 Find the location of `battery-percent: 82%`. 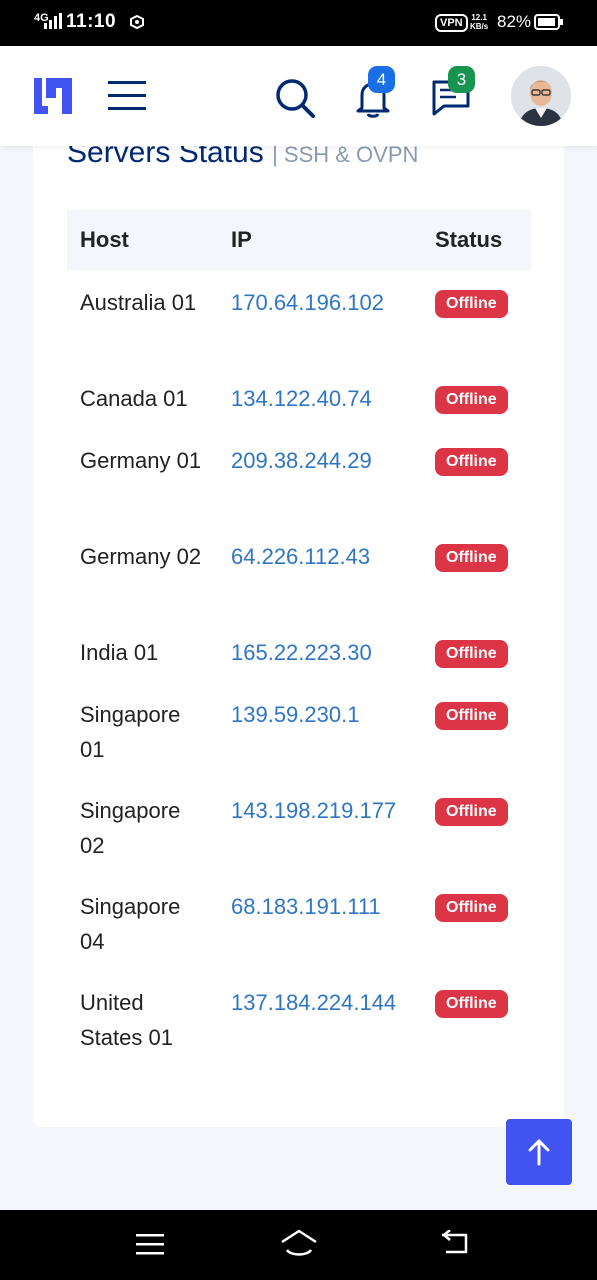

battery-percent: 82% is located at coordinates (514, 21).